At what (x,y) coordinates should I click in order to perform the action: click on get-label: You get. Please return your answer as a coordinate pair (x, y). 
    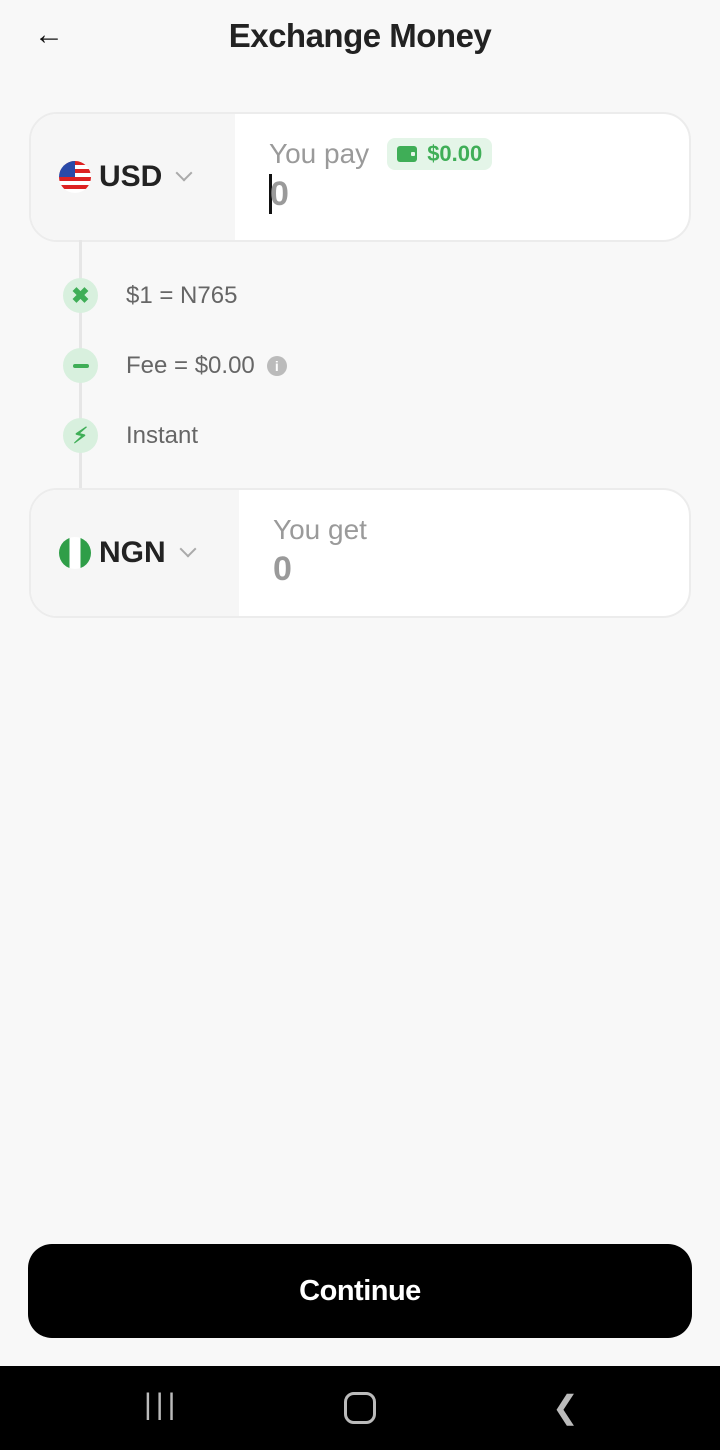
    Looking at the image, I should click on (320, 529).